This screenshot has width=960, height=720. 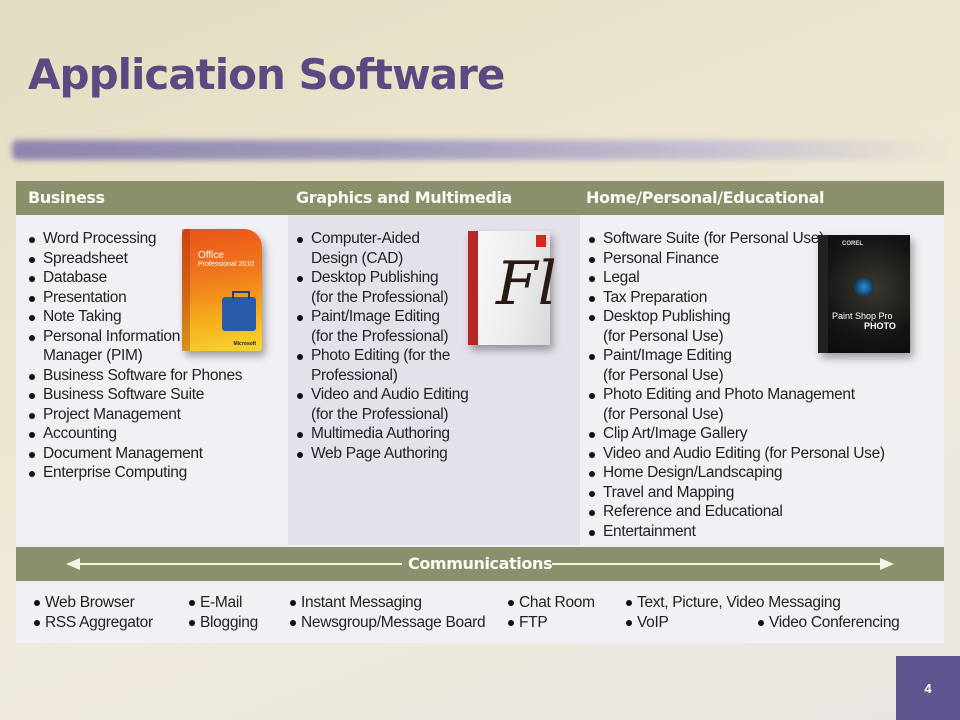 What do you see at coordinates (705, 197) in the screenshot?
I see `header-home-personal-educational: Home/Personal/Educational` at bounding box center [705, 197].